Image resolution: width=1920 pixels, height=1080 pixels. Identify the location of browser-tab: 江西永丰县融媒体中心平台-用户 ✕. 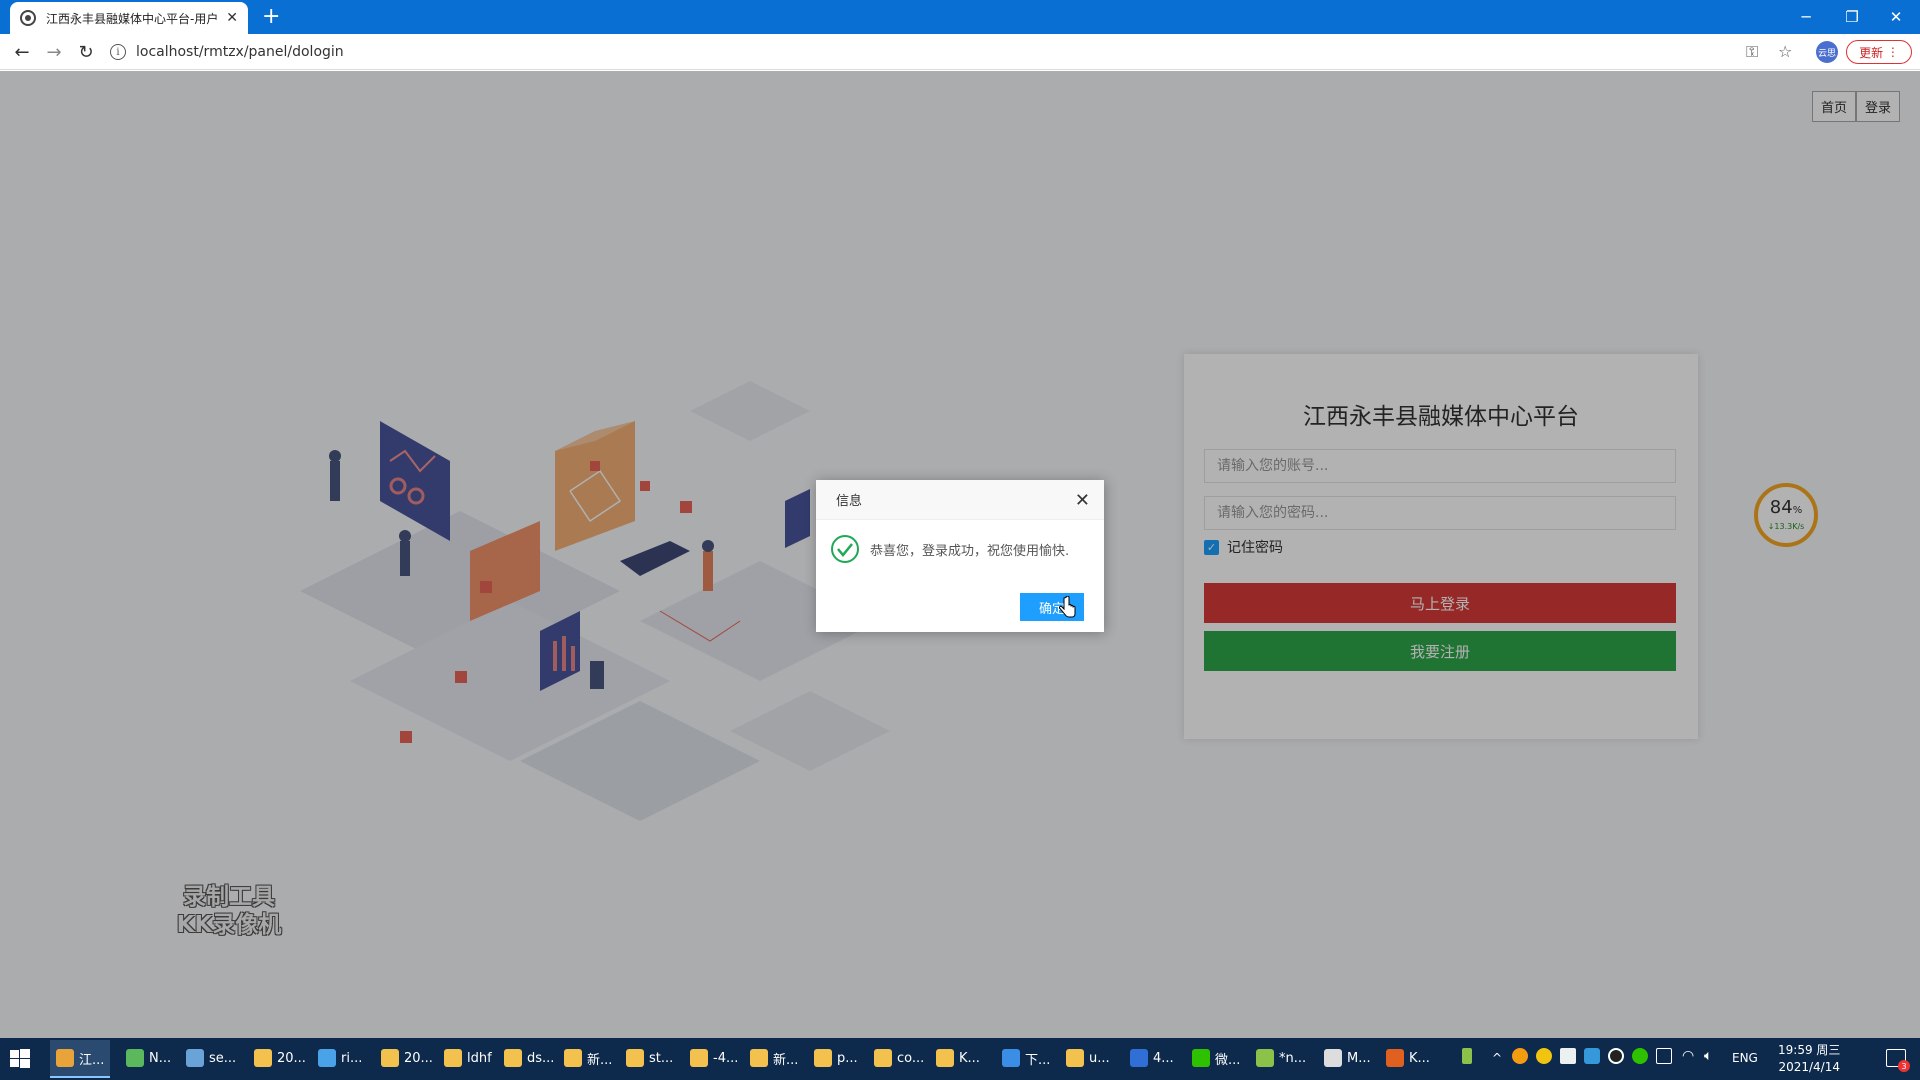
(129, 18).